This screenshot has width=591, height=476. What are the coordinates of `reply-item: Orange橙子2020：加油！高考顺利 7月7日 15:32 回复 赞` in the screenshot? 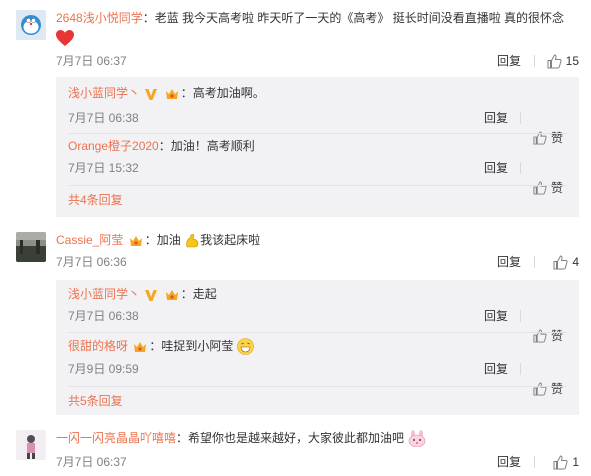 It's located at (323, 165).